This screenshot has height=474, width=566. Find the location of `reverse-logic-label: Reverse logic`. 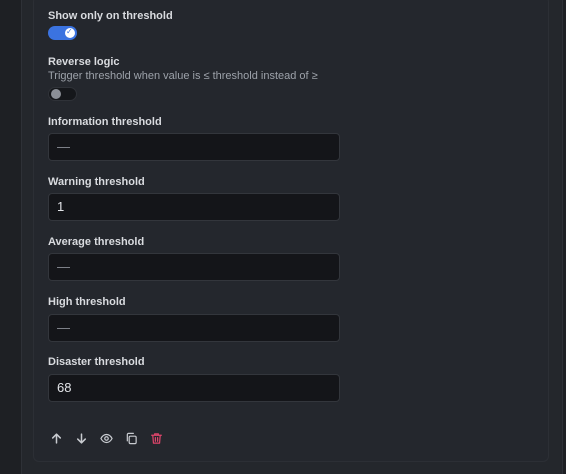

reverse-logic-label: Reverse logic is located at coordinates (84, 62).